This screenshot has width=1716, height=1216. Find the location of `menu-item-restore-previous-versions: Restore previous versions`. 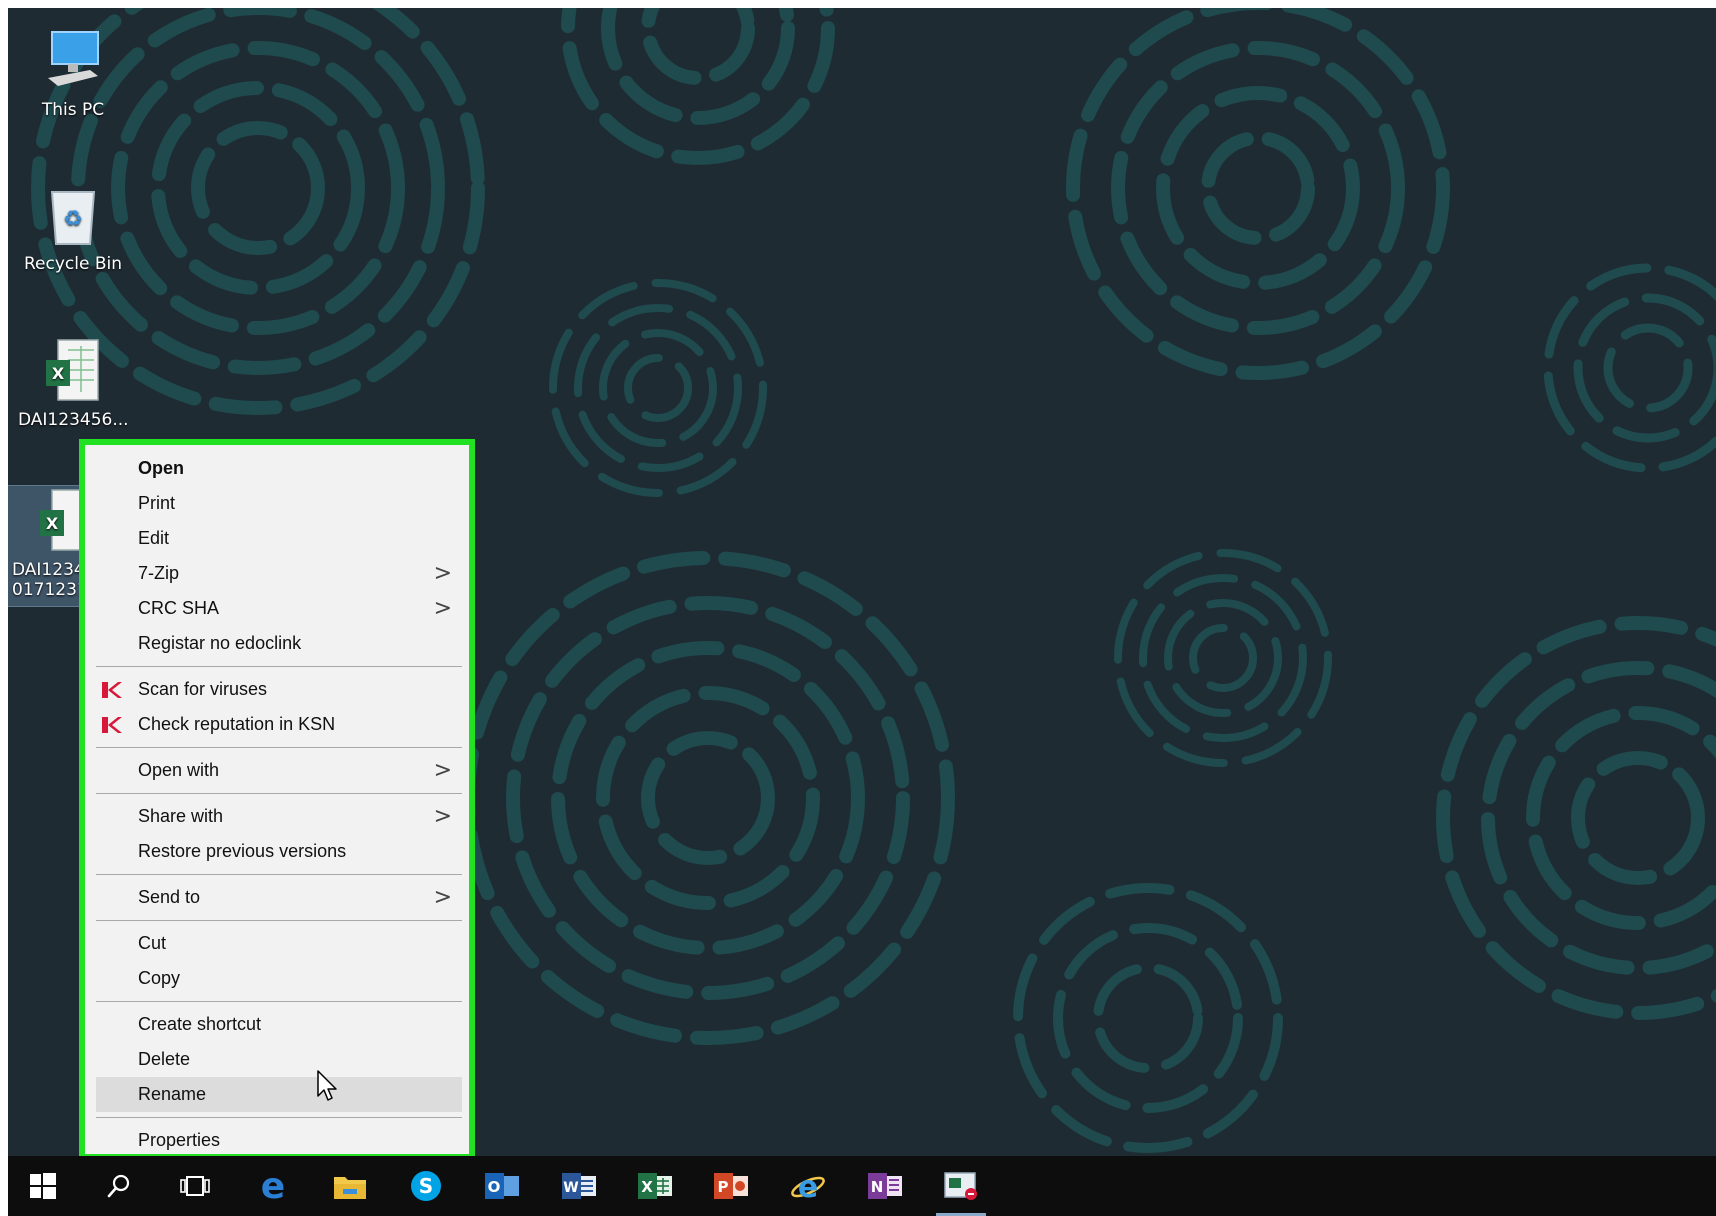

menu-item-restore-previous-versions: Restore previous versions is located at coordinates (279, 851).